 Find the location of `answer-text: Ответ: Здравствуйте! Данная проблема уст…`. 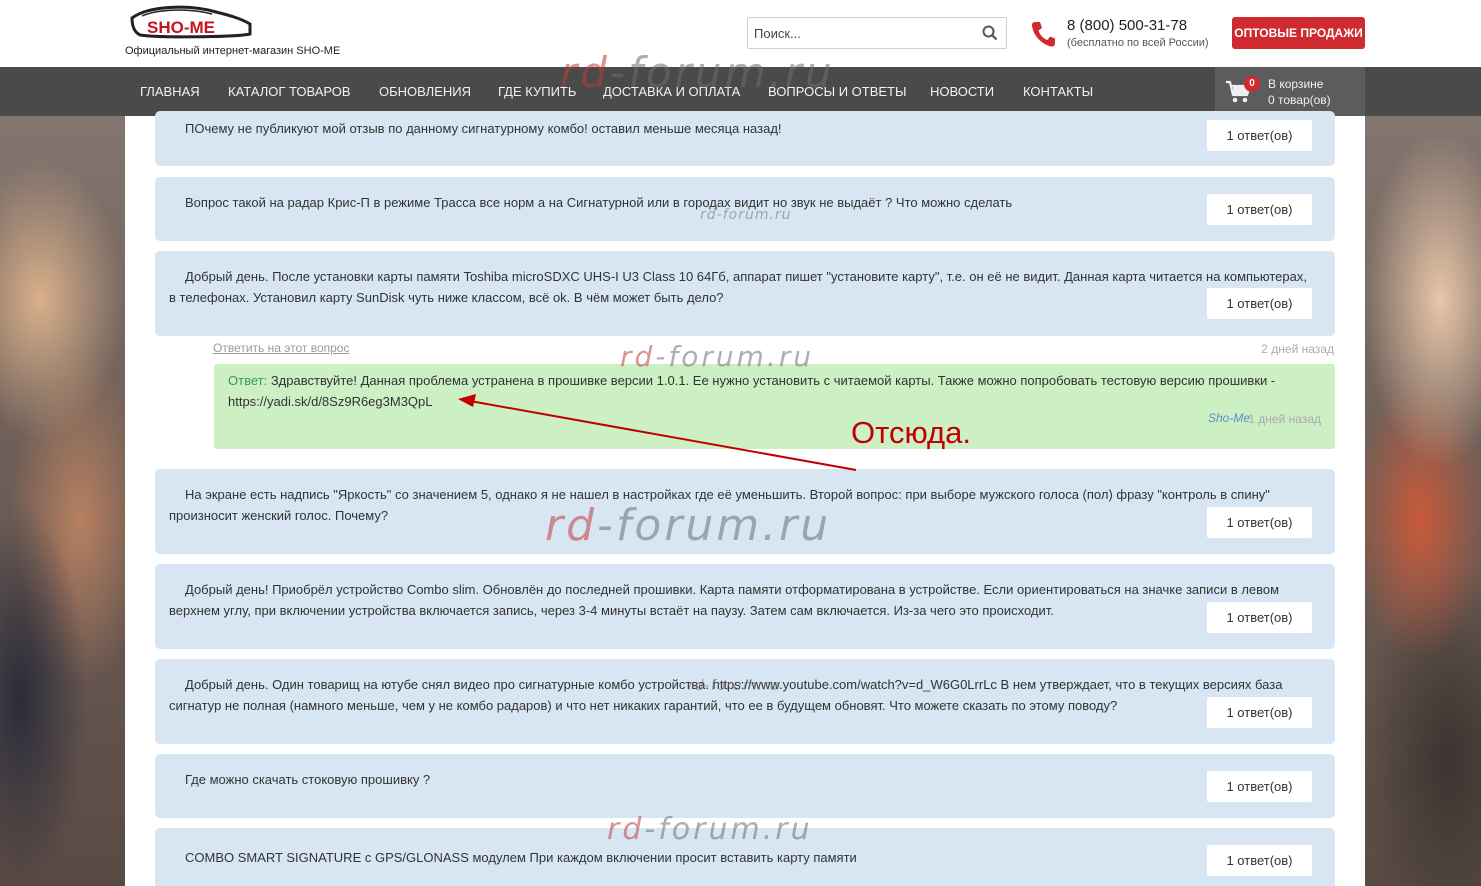

answer-text: Ответ: Здравствуйте! Данная проблема уст… is located at coordinates (773, 391).